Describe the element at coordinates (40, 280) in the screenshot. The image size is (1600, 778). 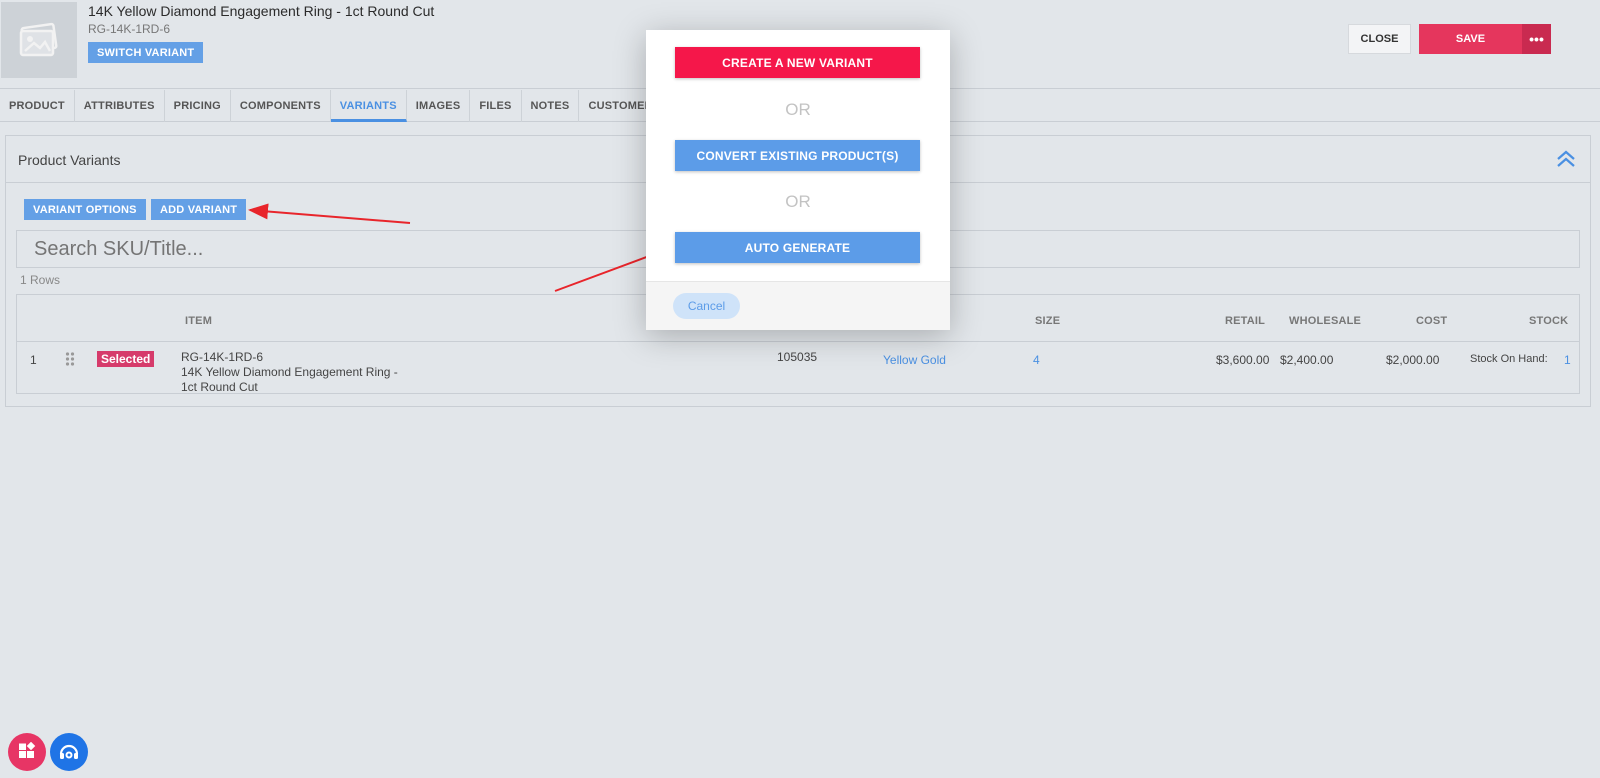
I see `rows-count: 1 Rows` at that location.